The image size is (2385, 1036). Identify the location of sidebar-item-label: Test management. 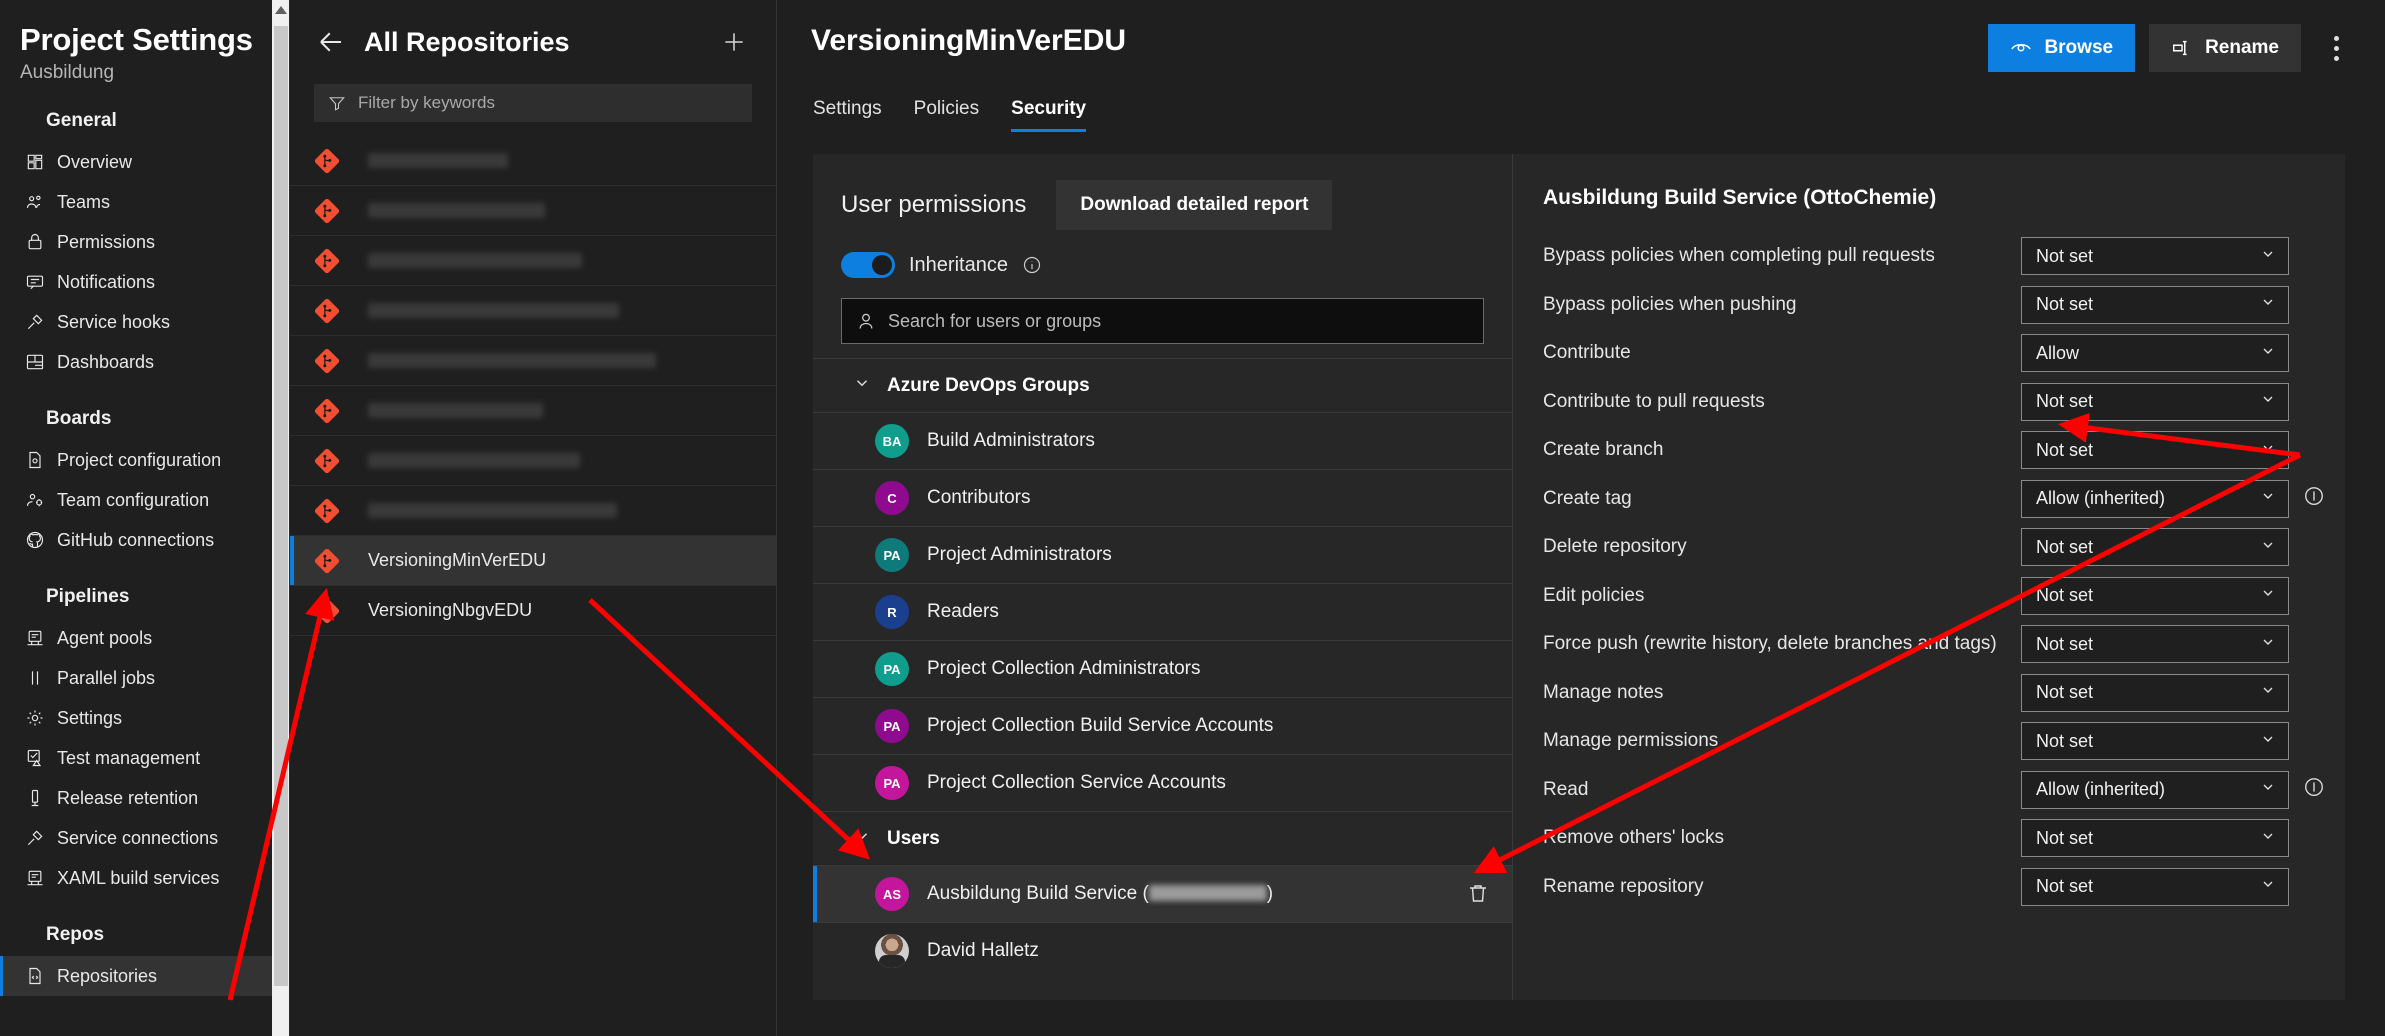
(129, 757).